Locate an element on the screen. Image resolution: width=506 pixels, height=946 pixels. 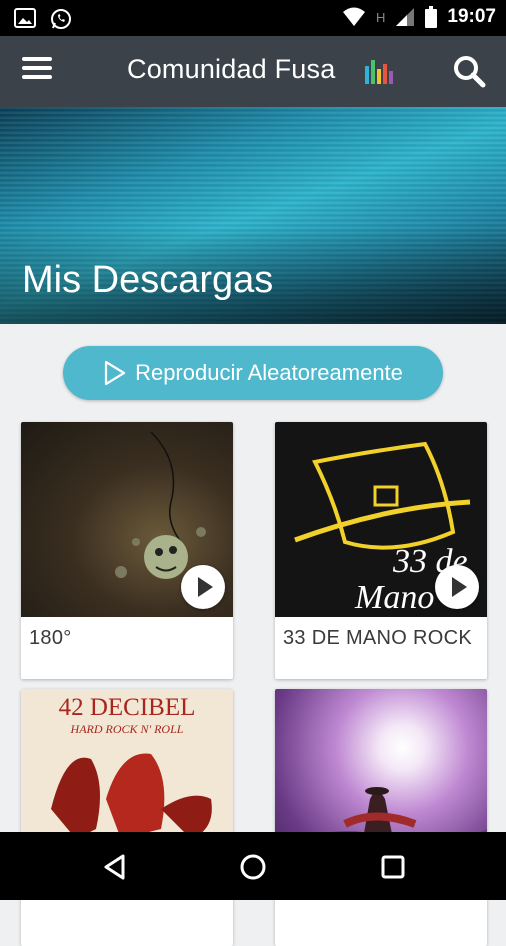
album-title: 180° is located at coordinates (50, 638).